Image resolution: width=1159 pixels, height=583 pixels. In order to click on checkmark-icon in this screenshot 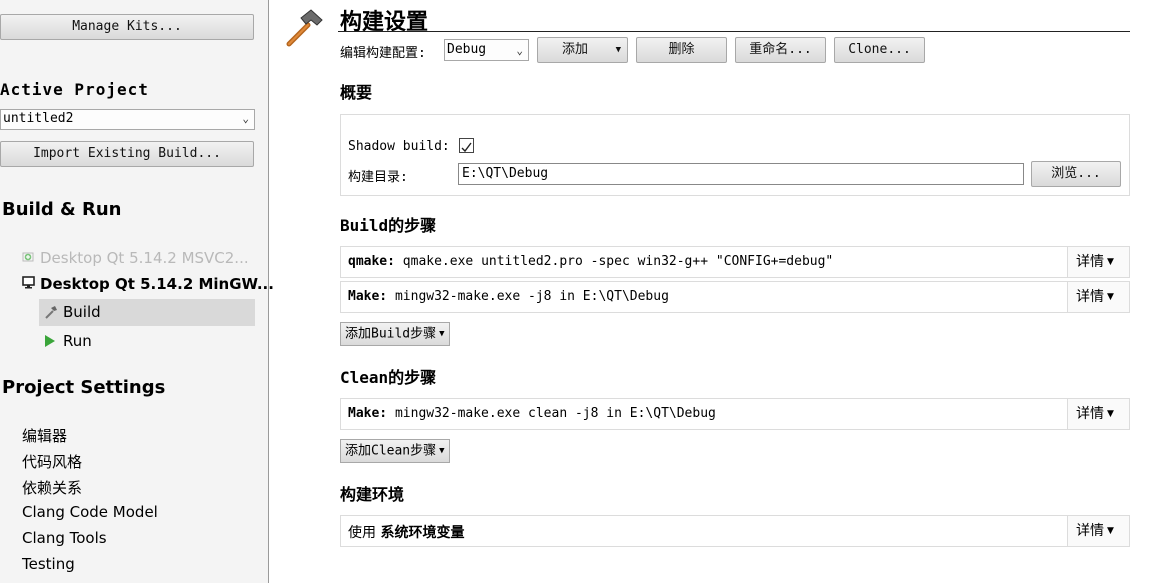, I will do `click(466, 147)`.